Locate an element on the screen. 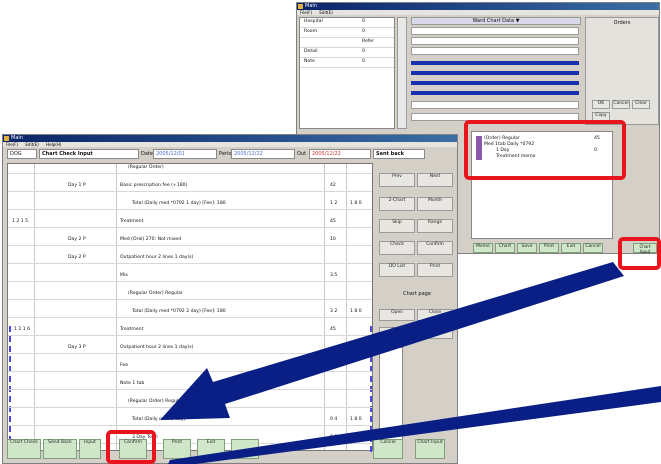 Image resolution: width=661 pixels, height=464 pixels. date-field-2: 2005/12/22 is located at coordinates (263, 154).